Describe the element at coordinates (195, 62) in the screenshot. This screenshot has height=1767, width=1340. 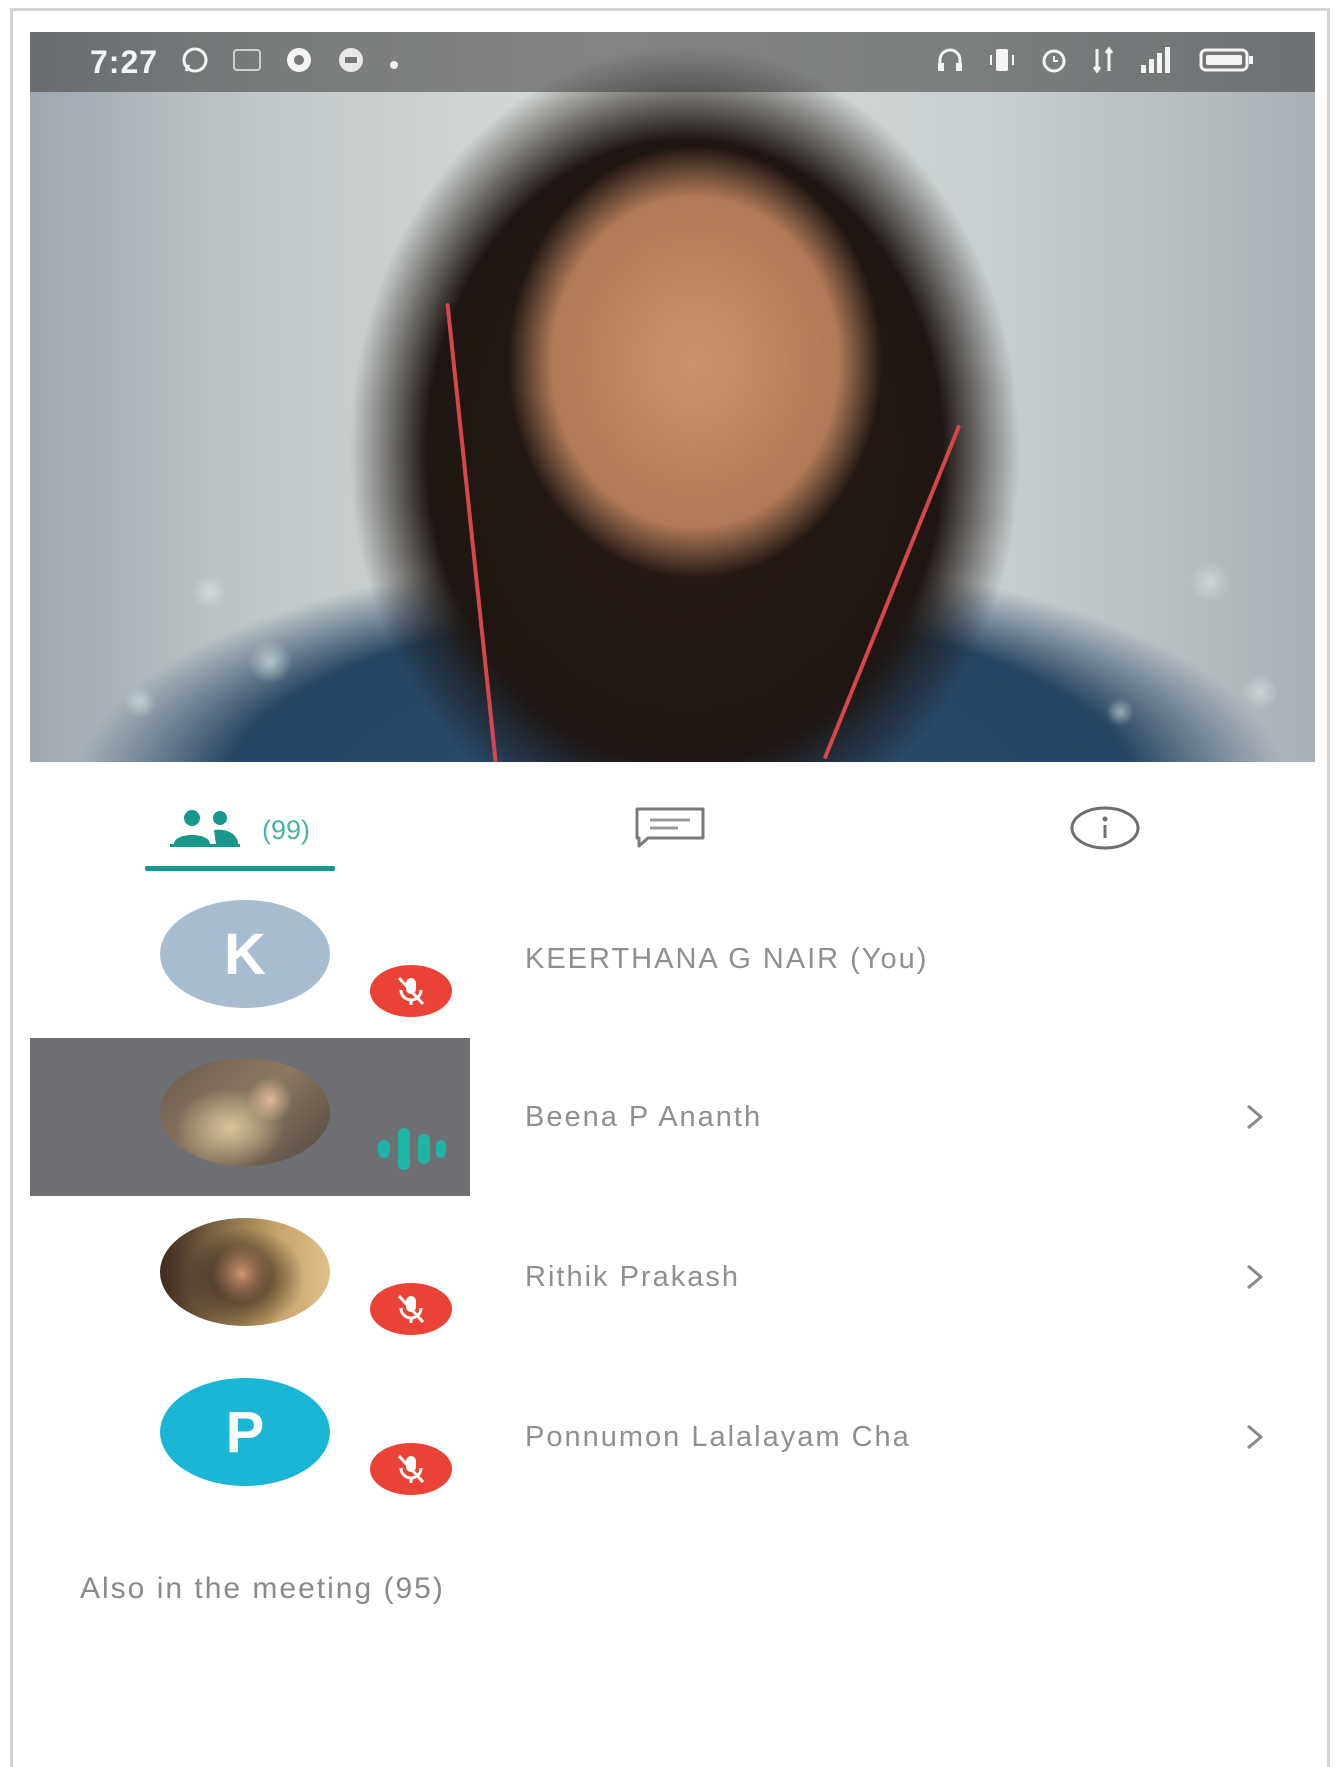
I see `whatsapp-icon` at that location.